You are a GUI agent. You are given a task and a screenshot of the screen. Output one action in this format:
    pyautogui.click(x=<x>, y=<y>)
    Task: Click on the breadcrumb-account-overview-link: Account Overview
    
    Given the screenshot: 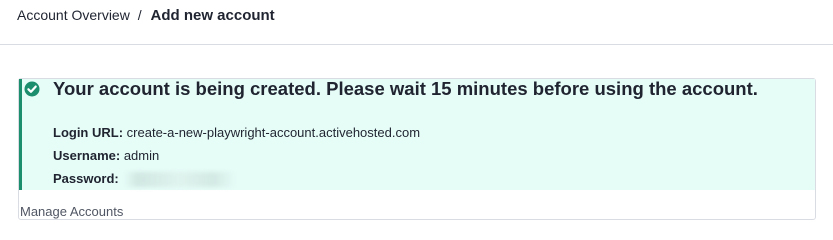 What is the action you would take?
    pyautogui.click(x=73, y=15)
    